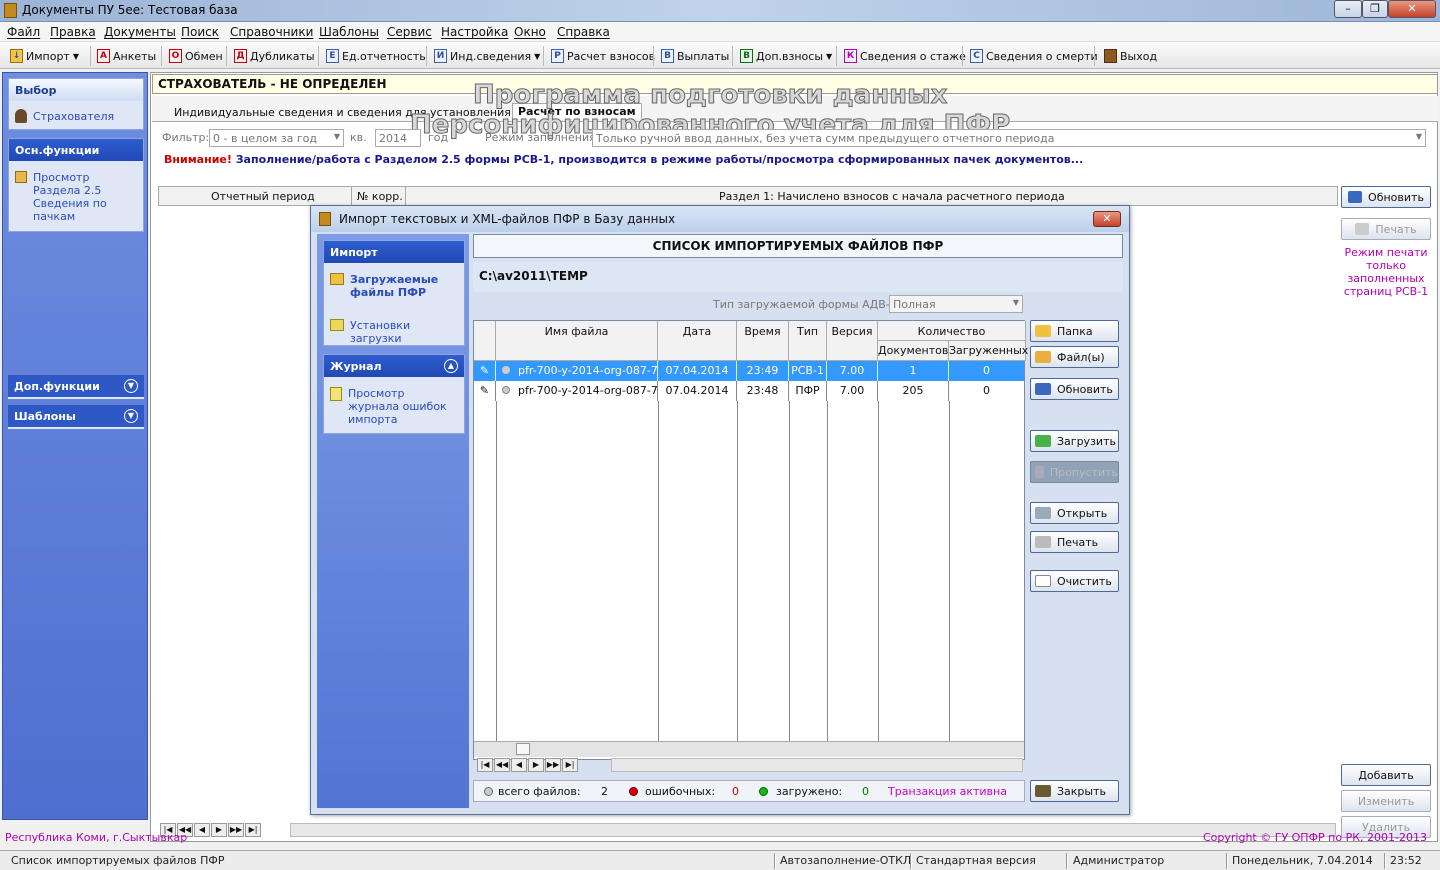 This screenshot has height=870, width=1440. What do you see at coordinates (1074, 331) in the screenshot?
I see `folder-button: Папка` at bounding box center [1074, 331].